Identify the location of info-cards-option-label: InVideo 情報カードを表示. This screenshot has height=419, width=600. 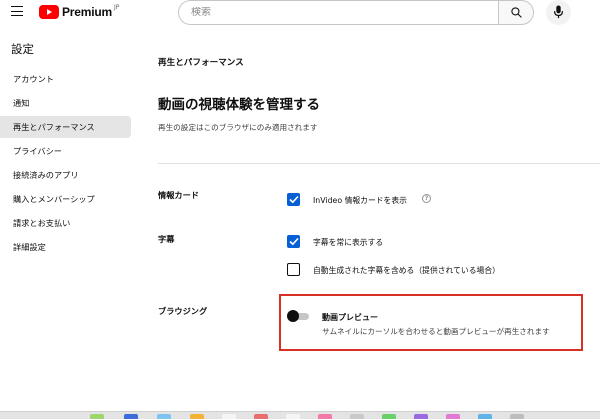
(360, 200).